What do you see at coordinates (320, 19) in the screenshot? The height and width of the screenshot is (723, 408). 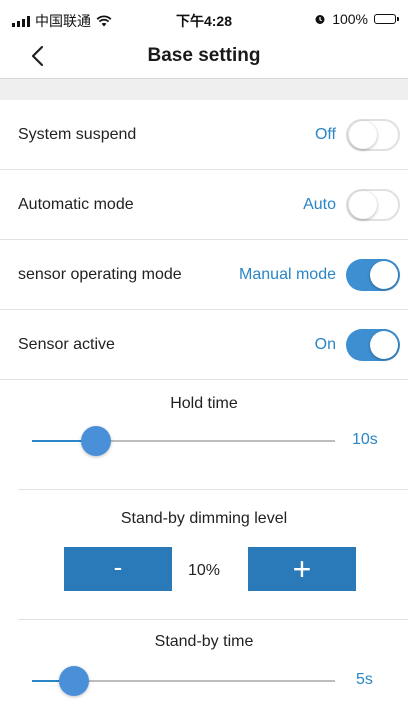 I see `alarm-icon` at bounding box center [320, 19].